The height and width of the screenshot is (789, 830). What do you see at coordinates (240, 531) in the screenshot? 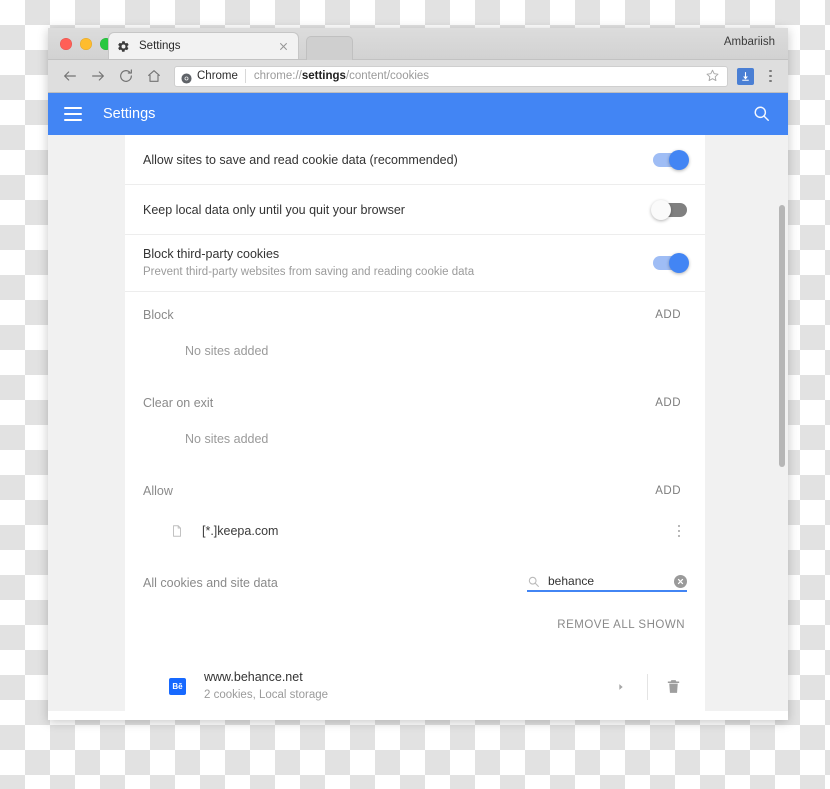
I see `allow-site-name: [*.]keepa.com` at bounding box center [240, 531].